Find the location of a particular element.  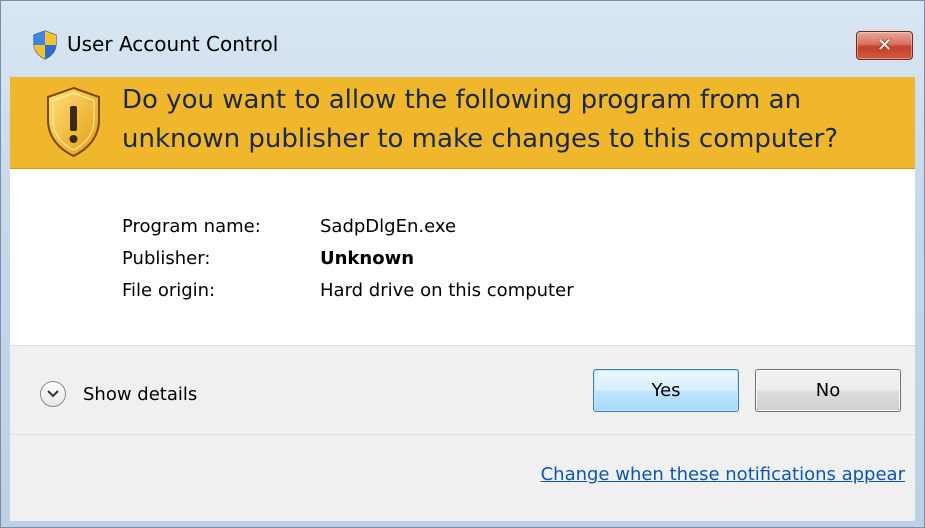

close-icon: ✕ is located at coordinates (884, 45).